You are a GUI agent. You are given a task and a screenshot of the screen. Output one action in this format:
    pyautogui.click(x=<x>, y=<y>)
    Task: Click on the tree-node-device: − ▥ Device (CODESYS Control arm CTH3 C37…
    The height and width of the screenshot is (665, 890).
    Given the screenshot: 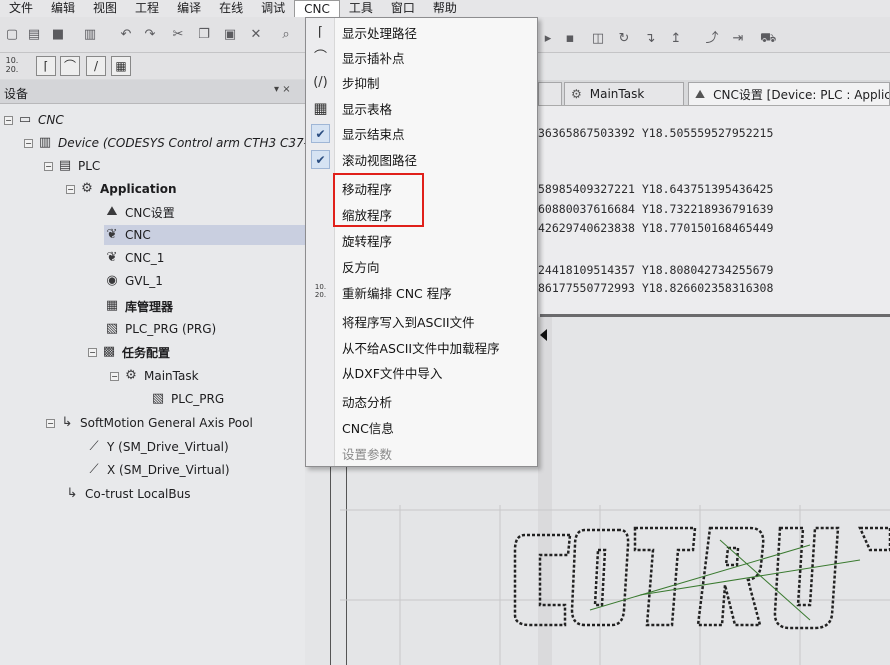 What is the action you would take?
    pyautogui.click(x=177, y=143)
    